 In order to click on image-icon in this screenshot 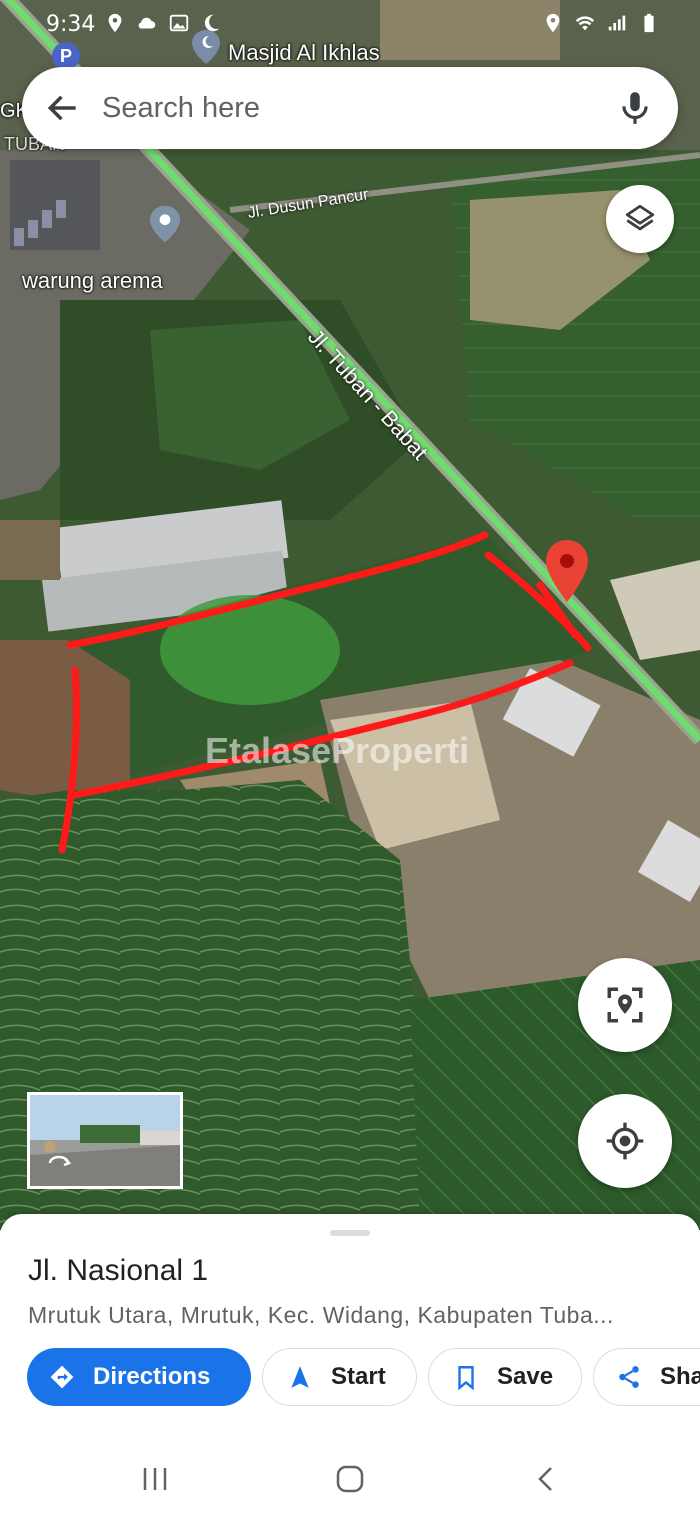, I will do `click(179, 23)`.